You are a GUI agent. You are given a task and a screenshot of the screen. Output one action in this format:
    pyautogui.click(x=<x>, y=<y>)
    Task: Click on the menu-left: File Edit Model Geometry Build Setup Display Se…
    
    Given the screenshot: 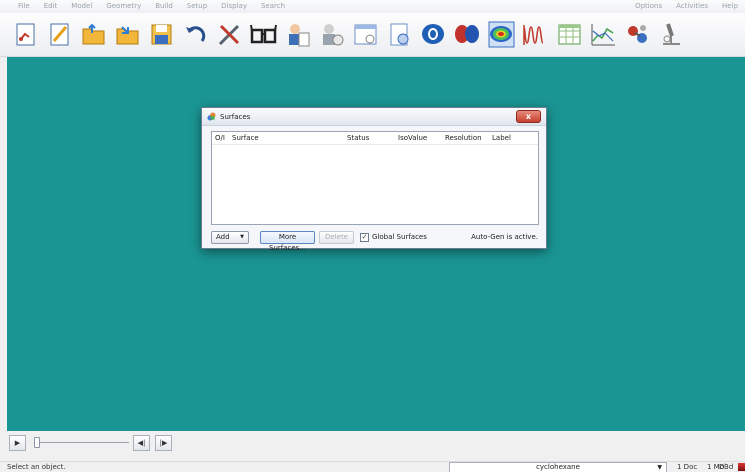 What is the action you would take?
    pyautogui.click(x=146, y=6)
    